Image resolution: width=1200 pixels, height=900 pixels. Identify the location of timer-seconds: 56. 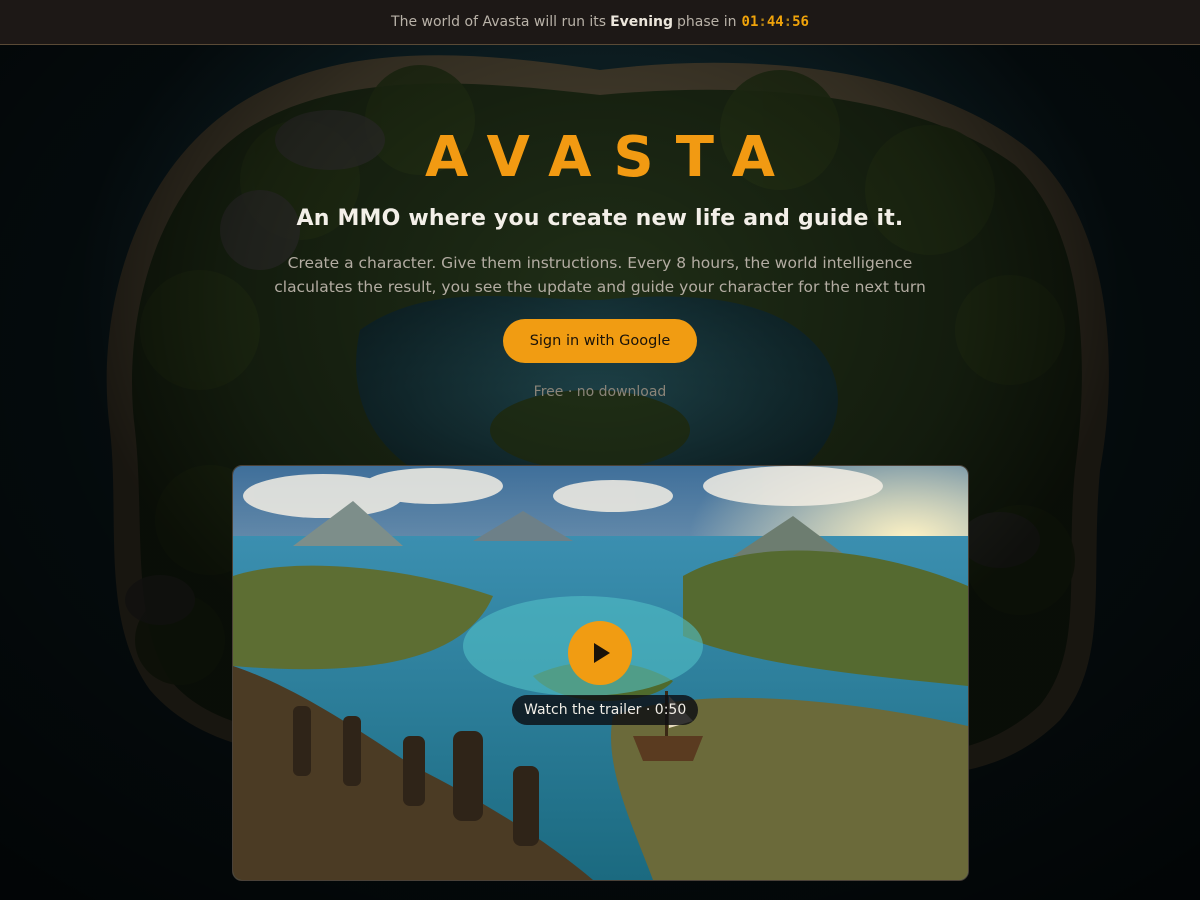
(800, 22).